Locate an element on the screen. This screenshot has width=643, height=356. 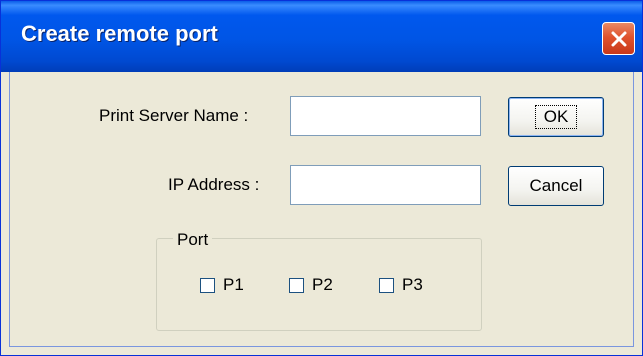
window-title: Create remote port is located at coordinates (119, 33).